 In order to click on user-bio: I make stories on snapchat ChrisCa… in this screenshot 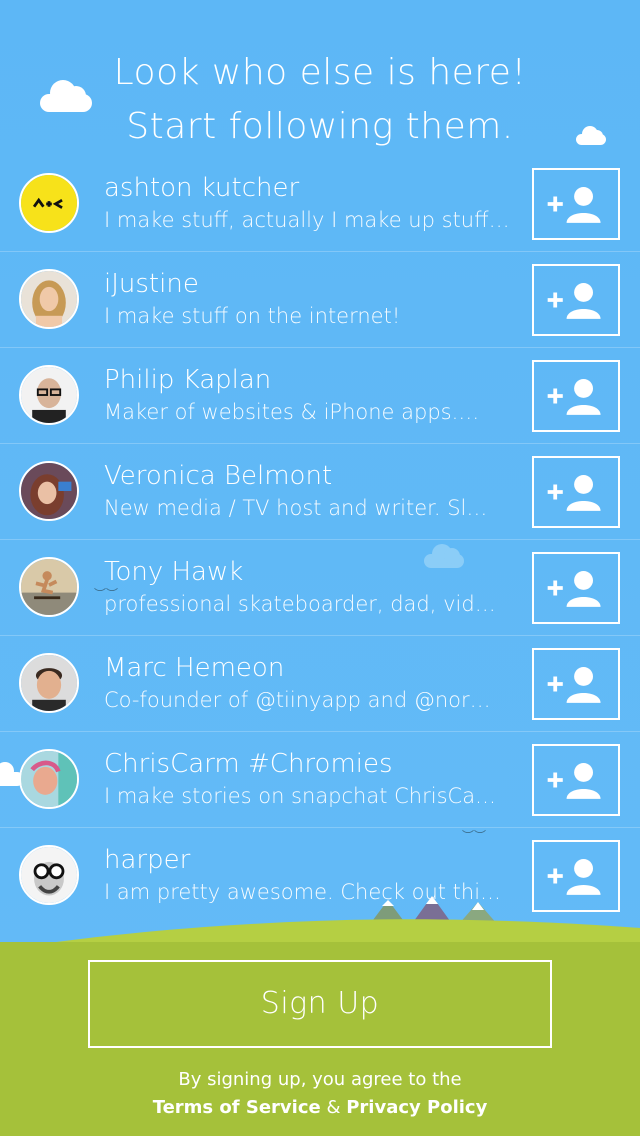, I will do `click(300, 796)`.